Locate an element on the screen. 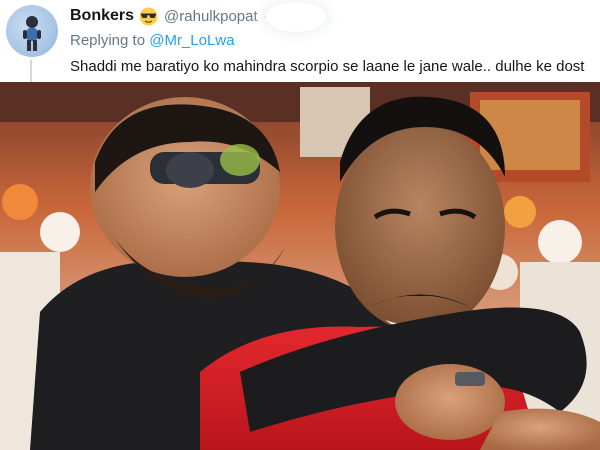 The image size is (600, 450). redacted-timestamp is located at coordinates (296, 17).